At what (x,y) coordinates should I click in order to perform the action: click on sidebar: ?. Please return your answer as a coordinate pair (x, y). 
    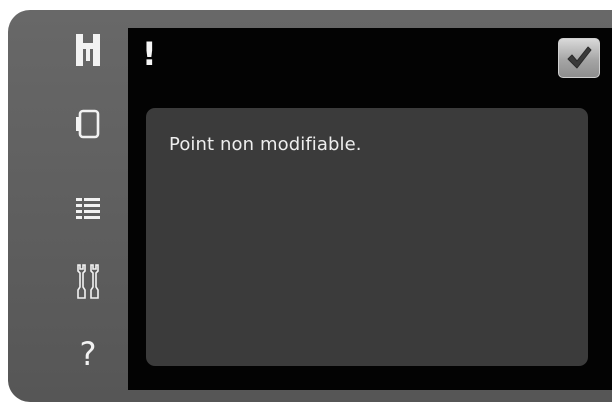
    Looking at the image, I should click on (88, 209).